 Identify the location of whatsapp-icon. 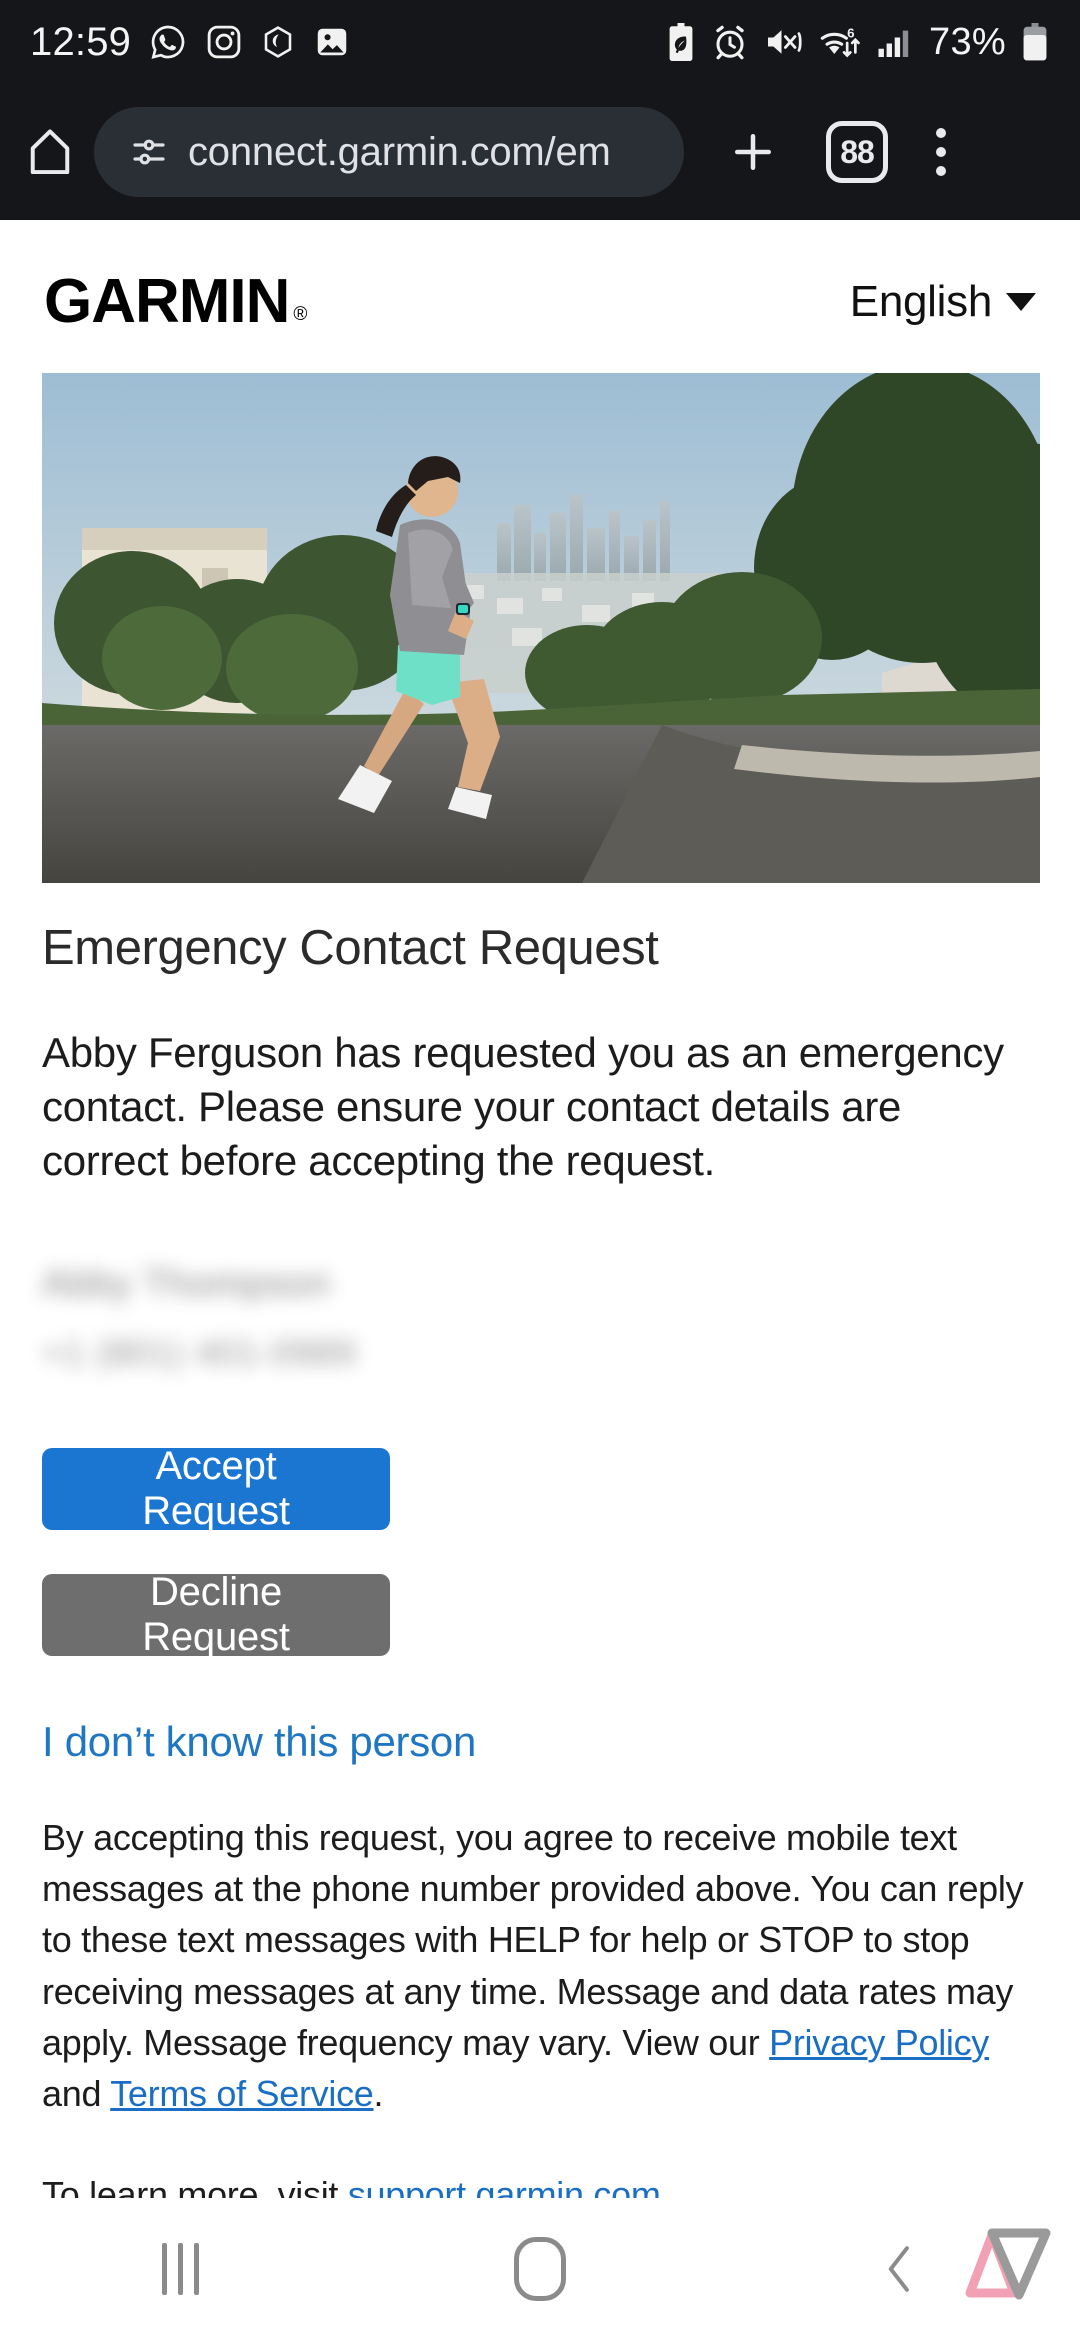
(168, 42).